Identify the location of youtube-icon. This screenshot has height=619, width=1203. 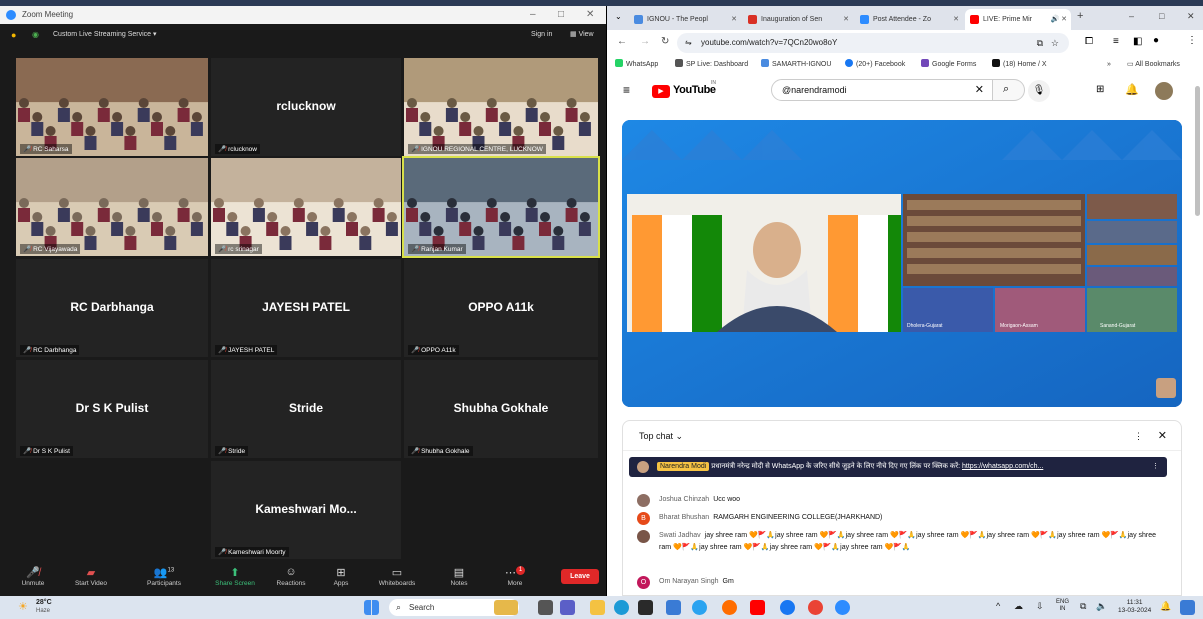
(757, 607).